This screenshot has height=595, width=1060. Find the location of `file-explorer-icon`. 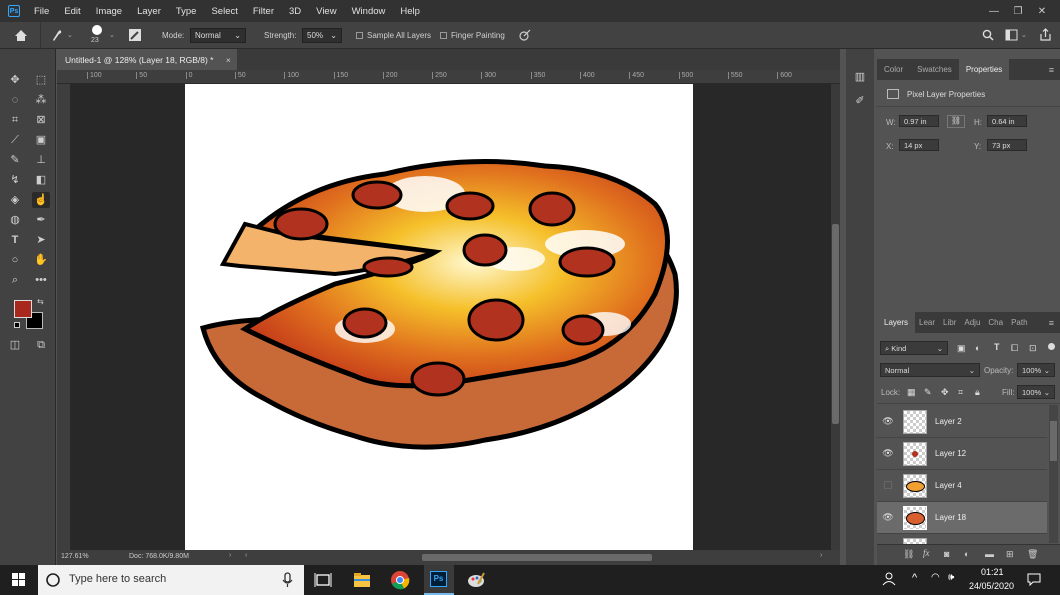

file-explorer-icon is located at coordinates (362, 580).